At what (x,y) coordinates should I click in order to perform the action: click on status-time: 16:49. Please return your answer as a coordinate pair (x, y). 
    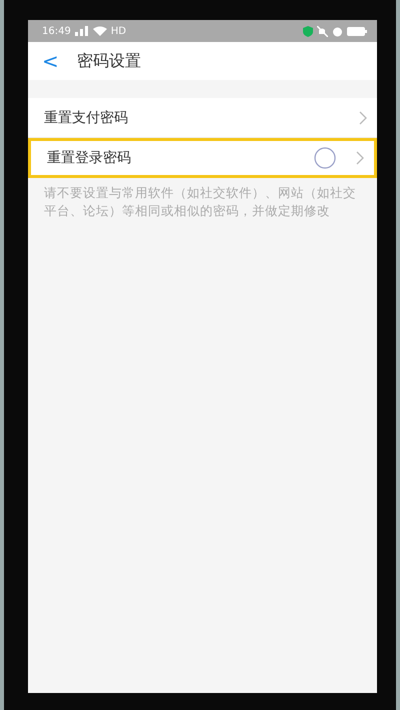
    Looking at the image, I should click on (56, 31).